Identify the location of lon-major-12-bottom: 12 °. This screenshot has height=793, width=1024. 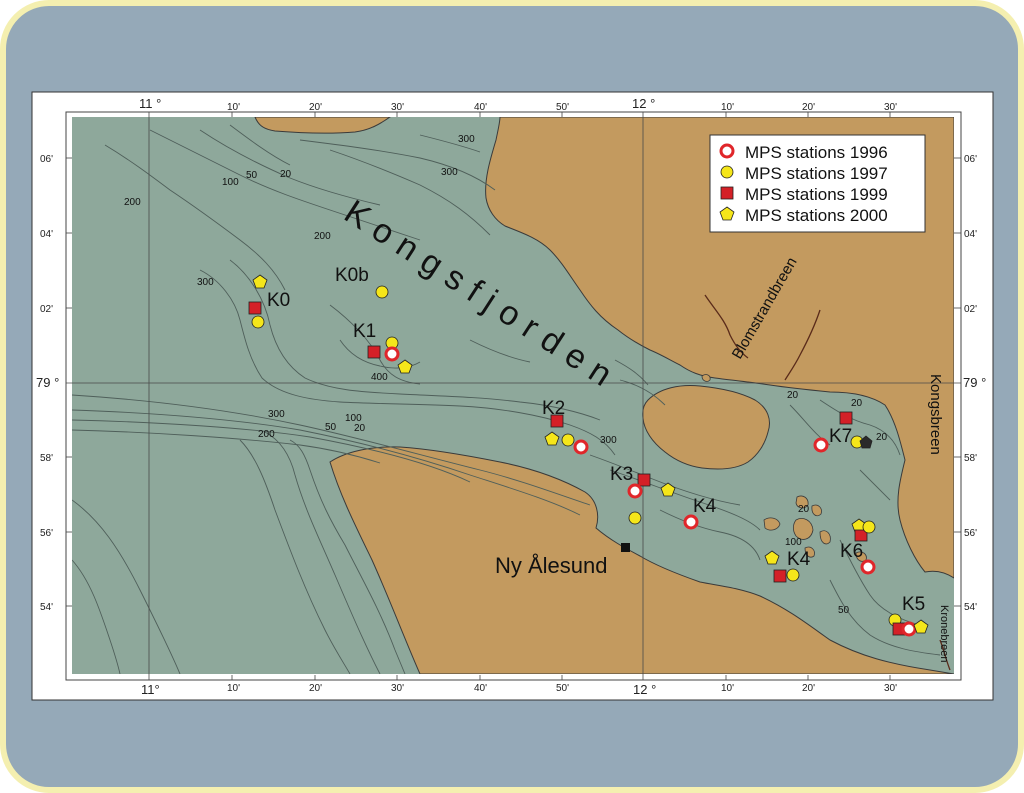
(644, 689).